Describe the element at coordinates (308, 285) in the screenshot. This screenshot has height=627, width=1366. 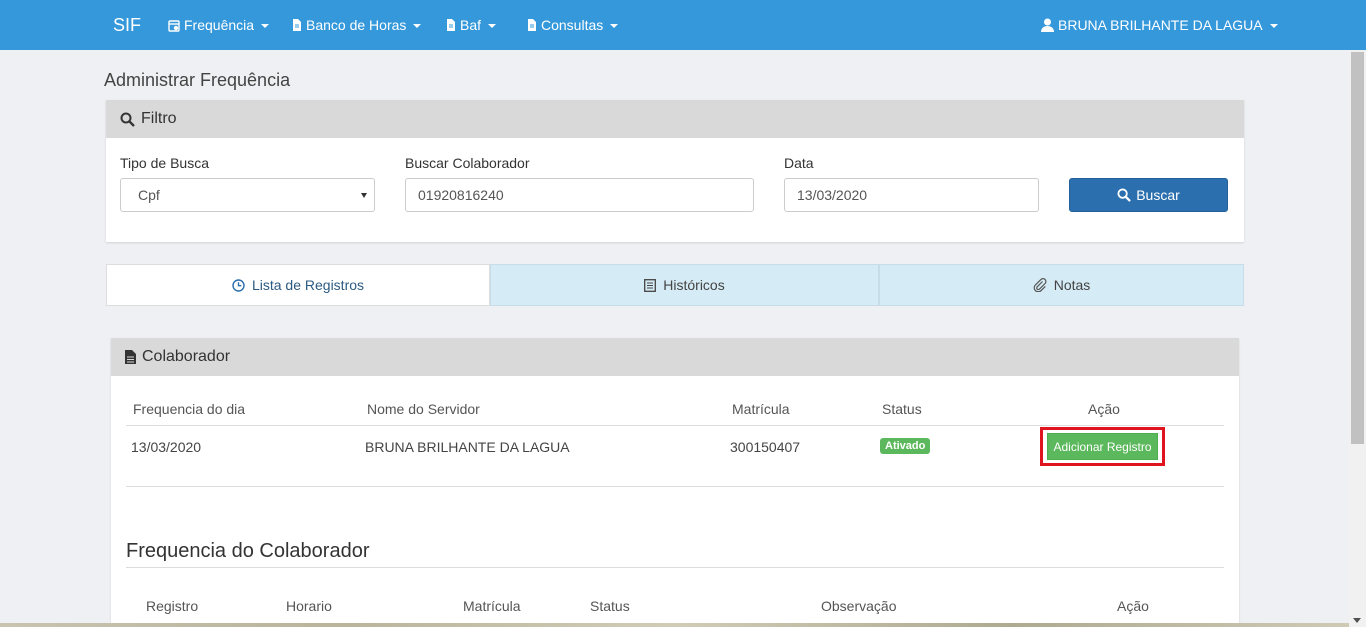
I see `tab-label: Lista de Registros` at that location.